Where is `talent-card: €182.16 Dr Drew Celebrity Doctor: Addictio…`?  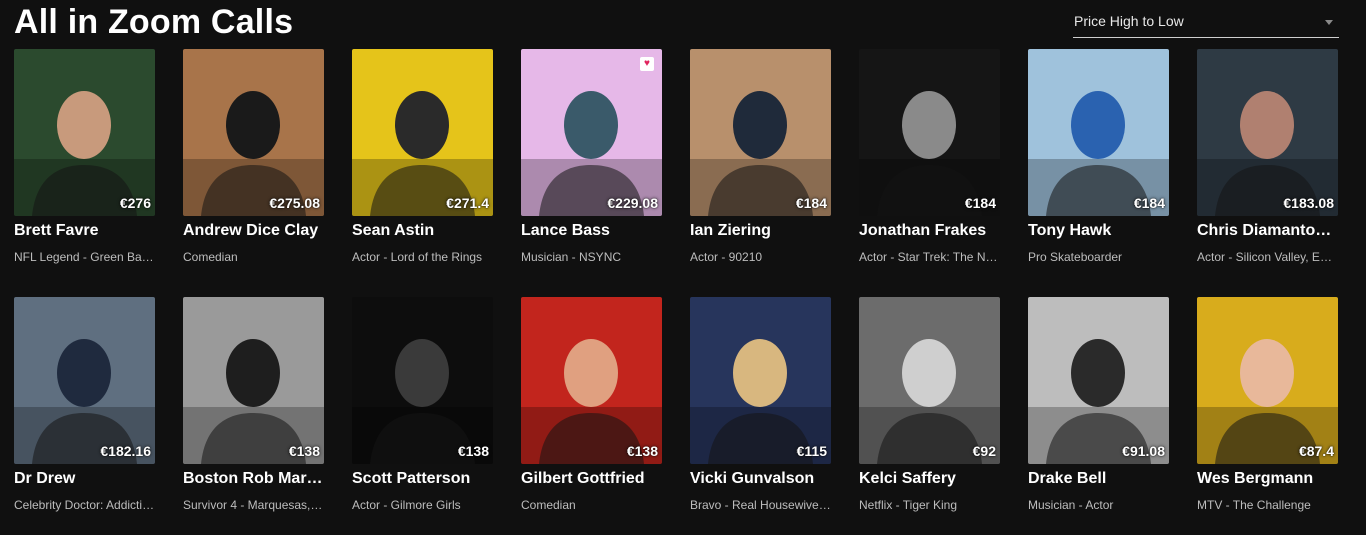 talent-card: €182.16 Dr Drew Celebrity Doctor: Addictio… is located at coordinates (84, 414).